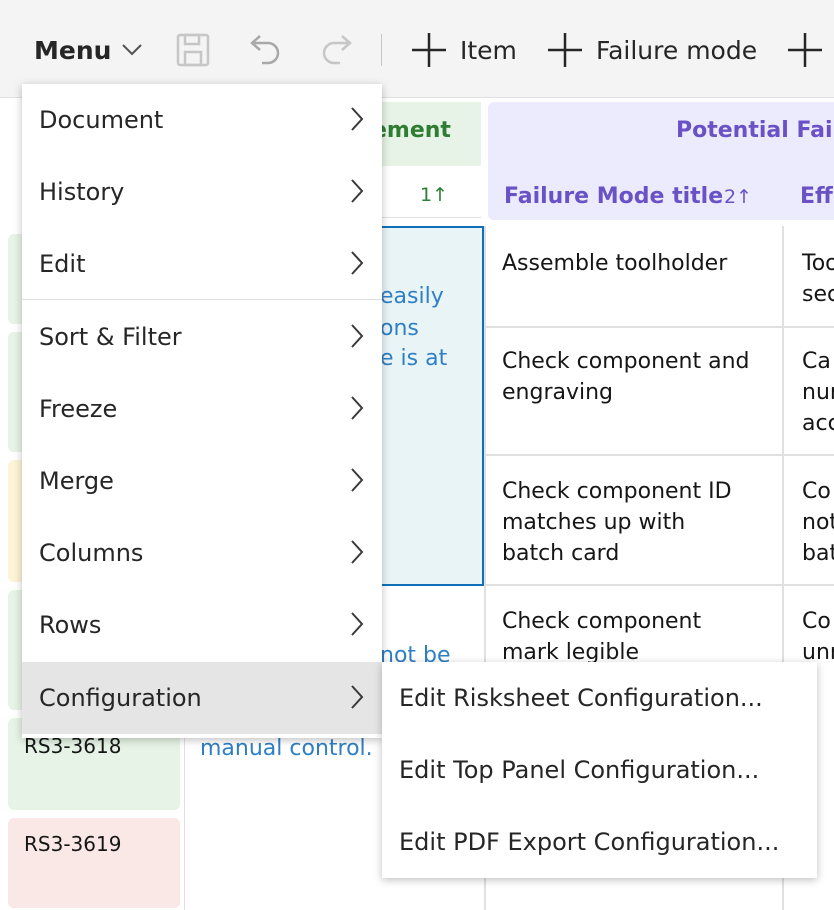 The image size is (834, 910). Describe the element at coordinates (73, 844) in the screenshot. I see `item-id: RS3-3619` at that location.